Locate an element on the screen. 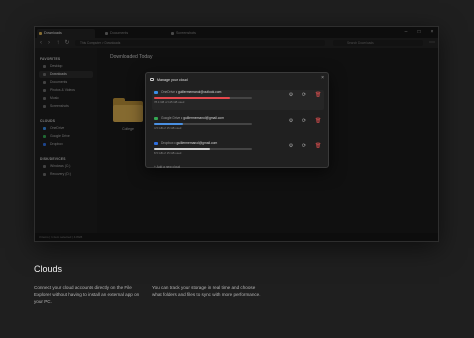  storage-usage: 78.4 GB of 115 GB used is located at coordinates (169, 102).